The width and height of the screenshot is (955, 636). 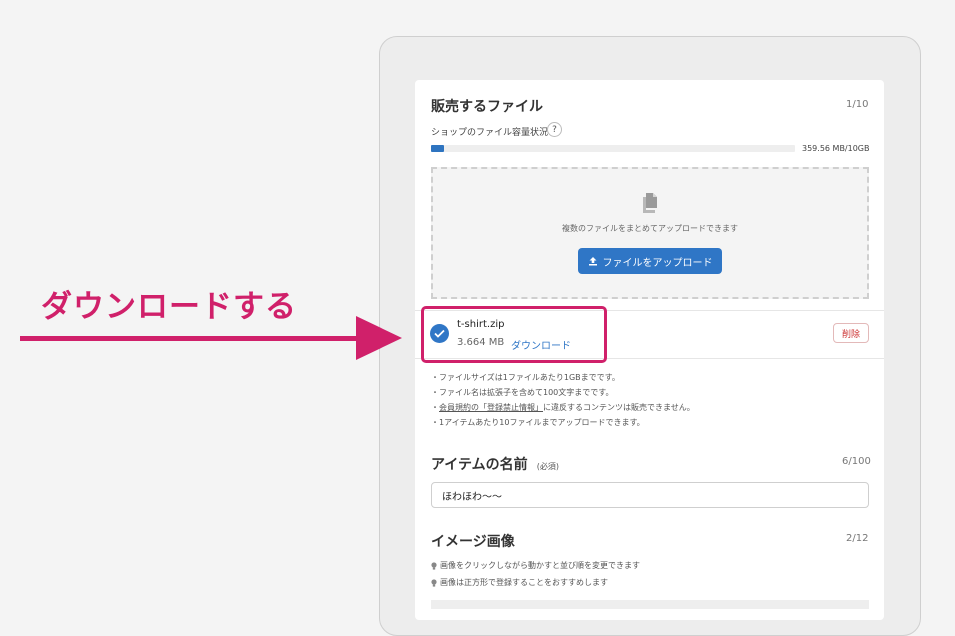 I want to click on item-name-heading: アイテムの名前 (必須), so click(x=495, y=464).